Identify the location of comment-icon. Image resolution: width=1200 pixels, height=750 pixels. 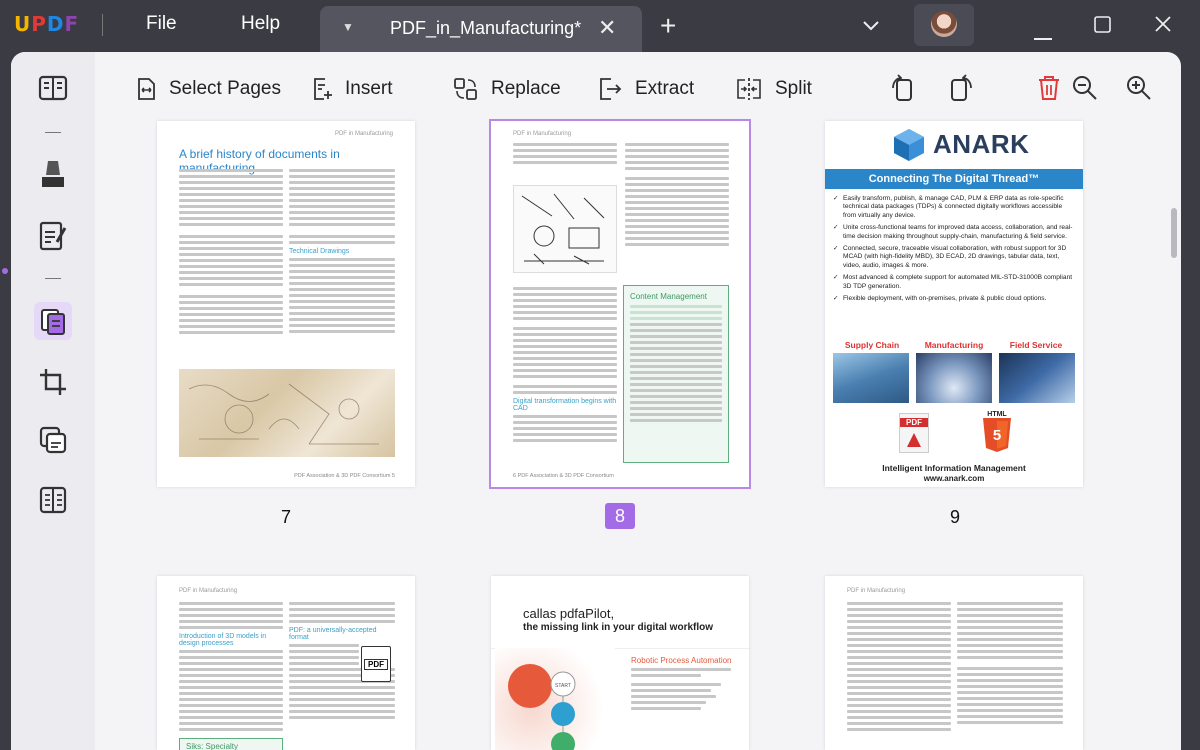
(53, 174).